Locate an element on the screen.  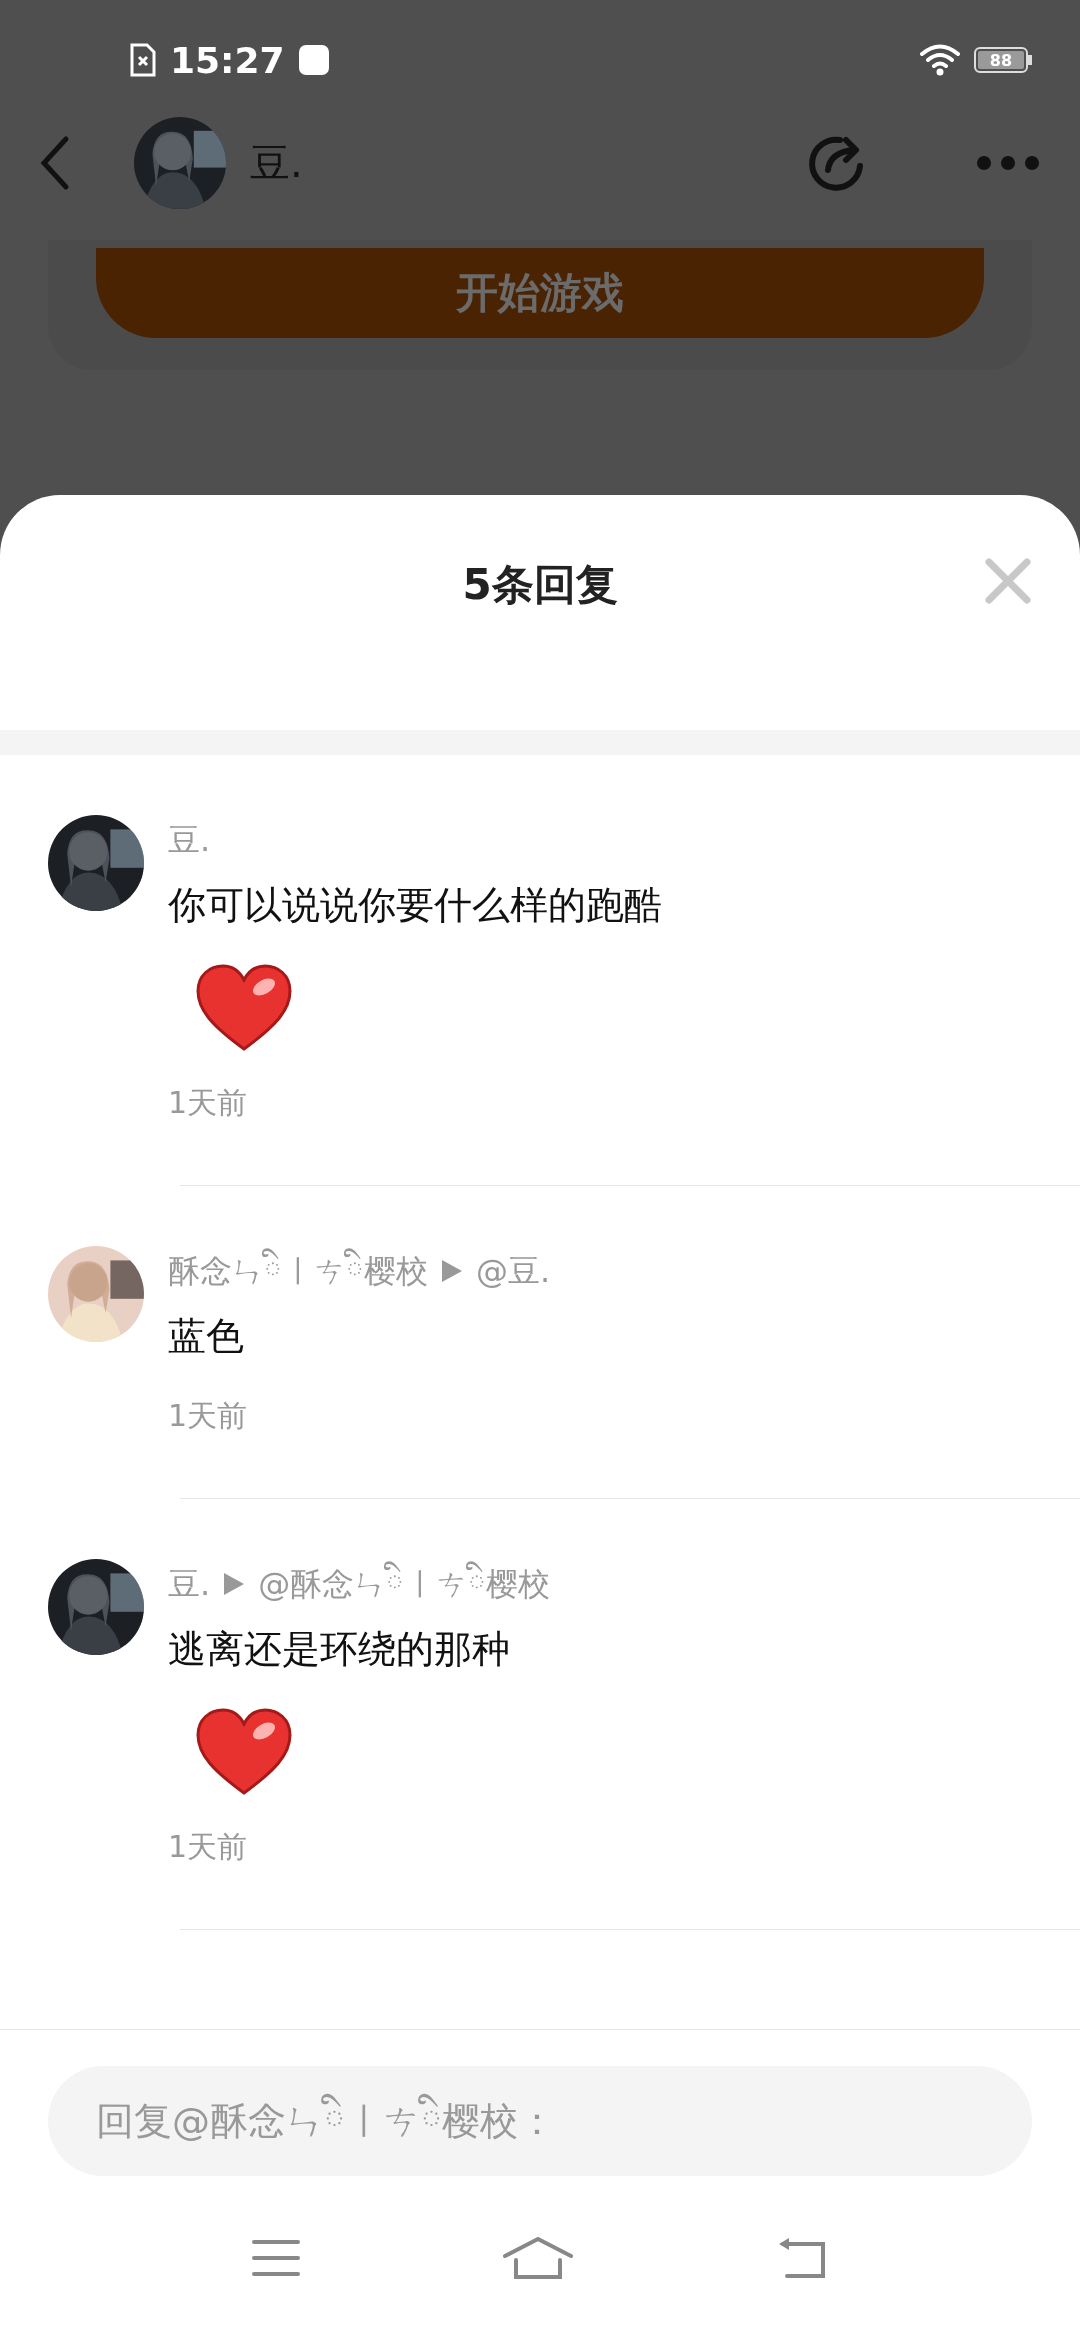
user-name: 豆. is located at coordinates (276, 163).